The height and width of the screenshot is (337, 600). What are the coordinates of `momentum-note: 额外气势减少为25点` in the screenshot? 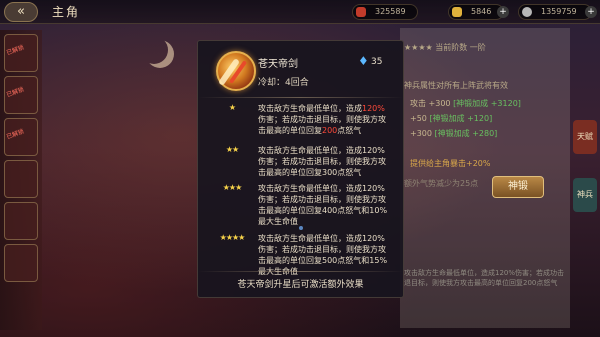 It's located at (441, 183).